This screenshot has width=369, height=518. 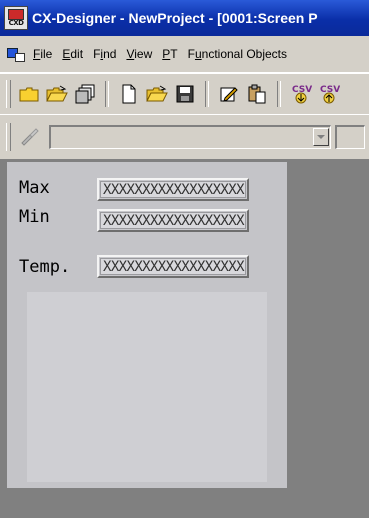 What do you see at coordinates (104, 54) in the screenshot?
I see `menu-find: Find` at bounding box center [104, 54].